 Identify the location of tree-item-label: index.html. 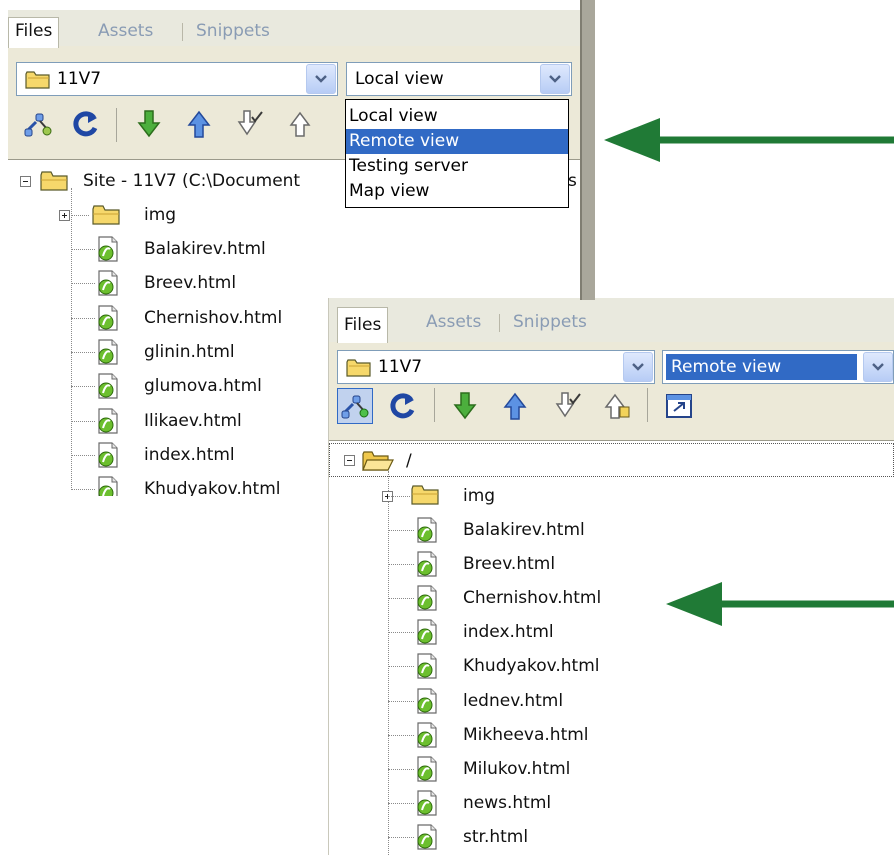
(508, 632).